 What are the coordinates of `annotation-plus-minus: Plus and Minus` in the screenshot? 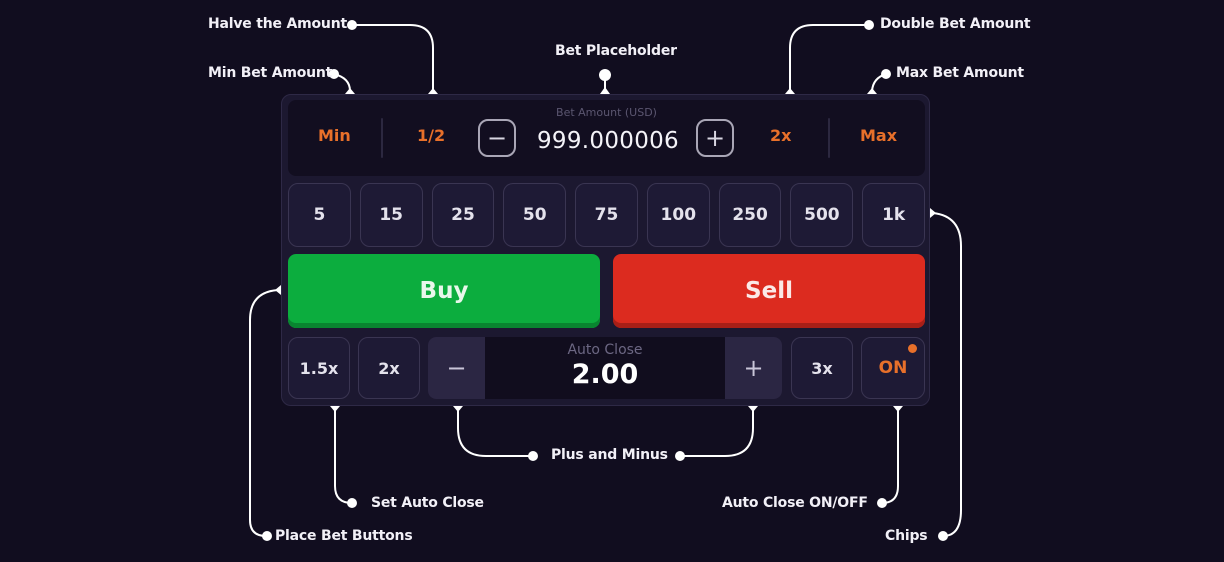 It's located at (609, 455).